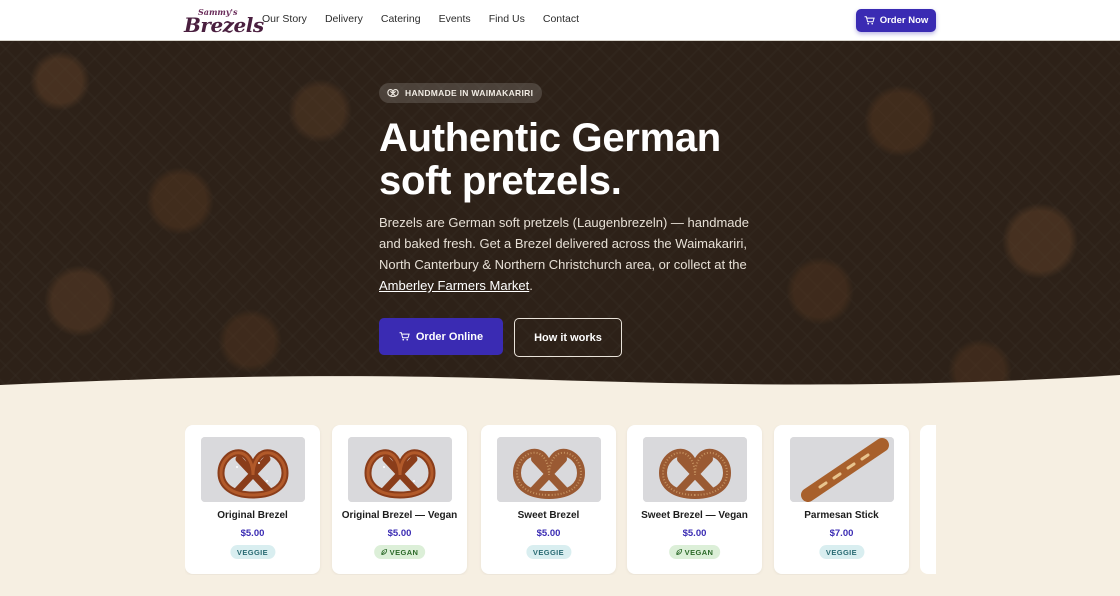 The image size is (1120, 596). Describe the element at coordinates (500, 181) in the screenshot. I see `hero-title-line2: soft pretzels.` at that location.